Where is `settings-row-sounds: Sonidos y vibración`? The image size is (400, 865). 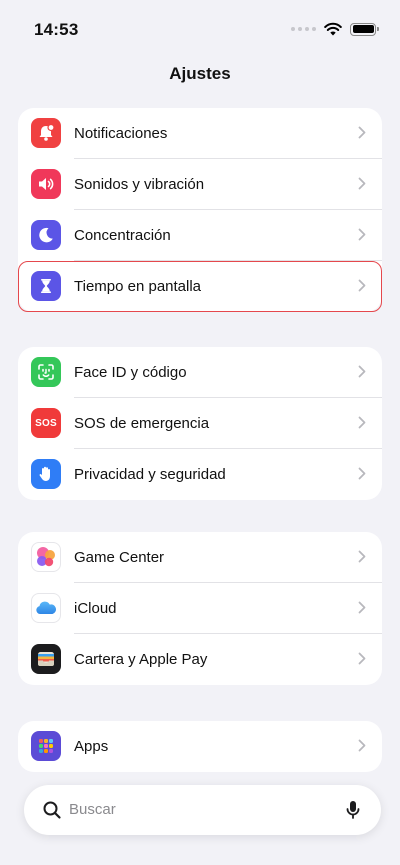 settings-row-sounds: Sonidos y vibración is located at coordinates (200, 184).